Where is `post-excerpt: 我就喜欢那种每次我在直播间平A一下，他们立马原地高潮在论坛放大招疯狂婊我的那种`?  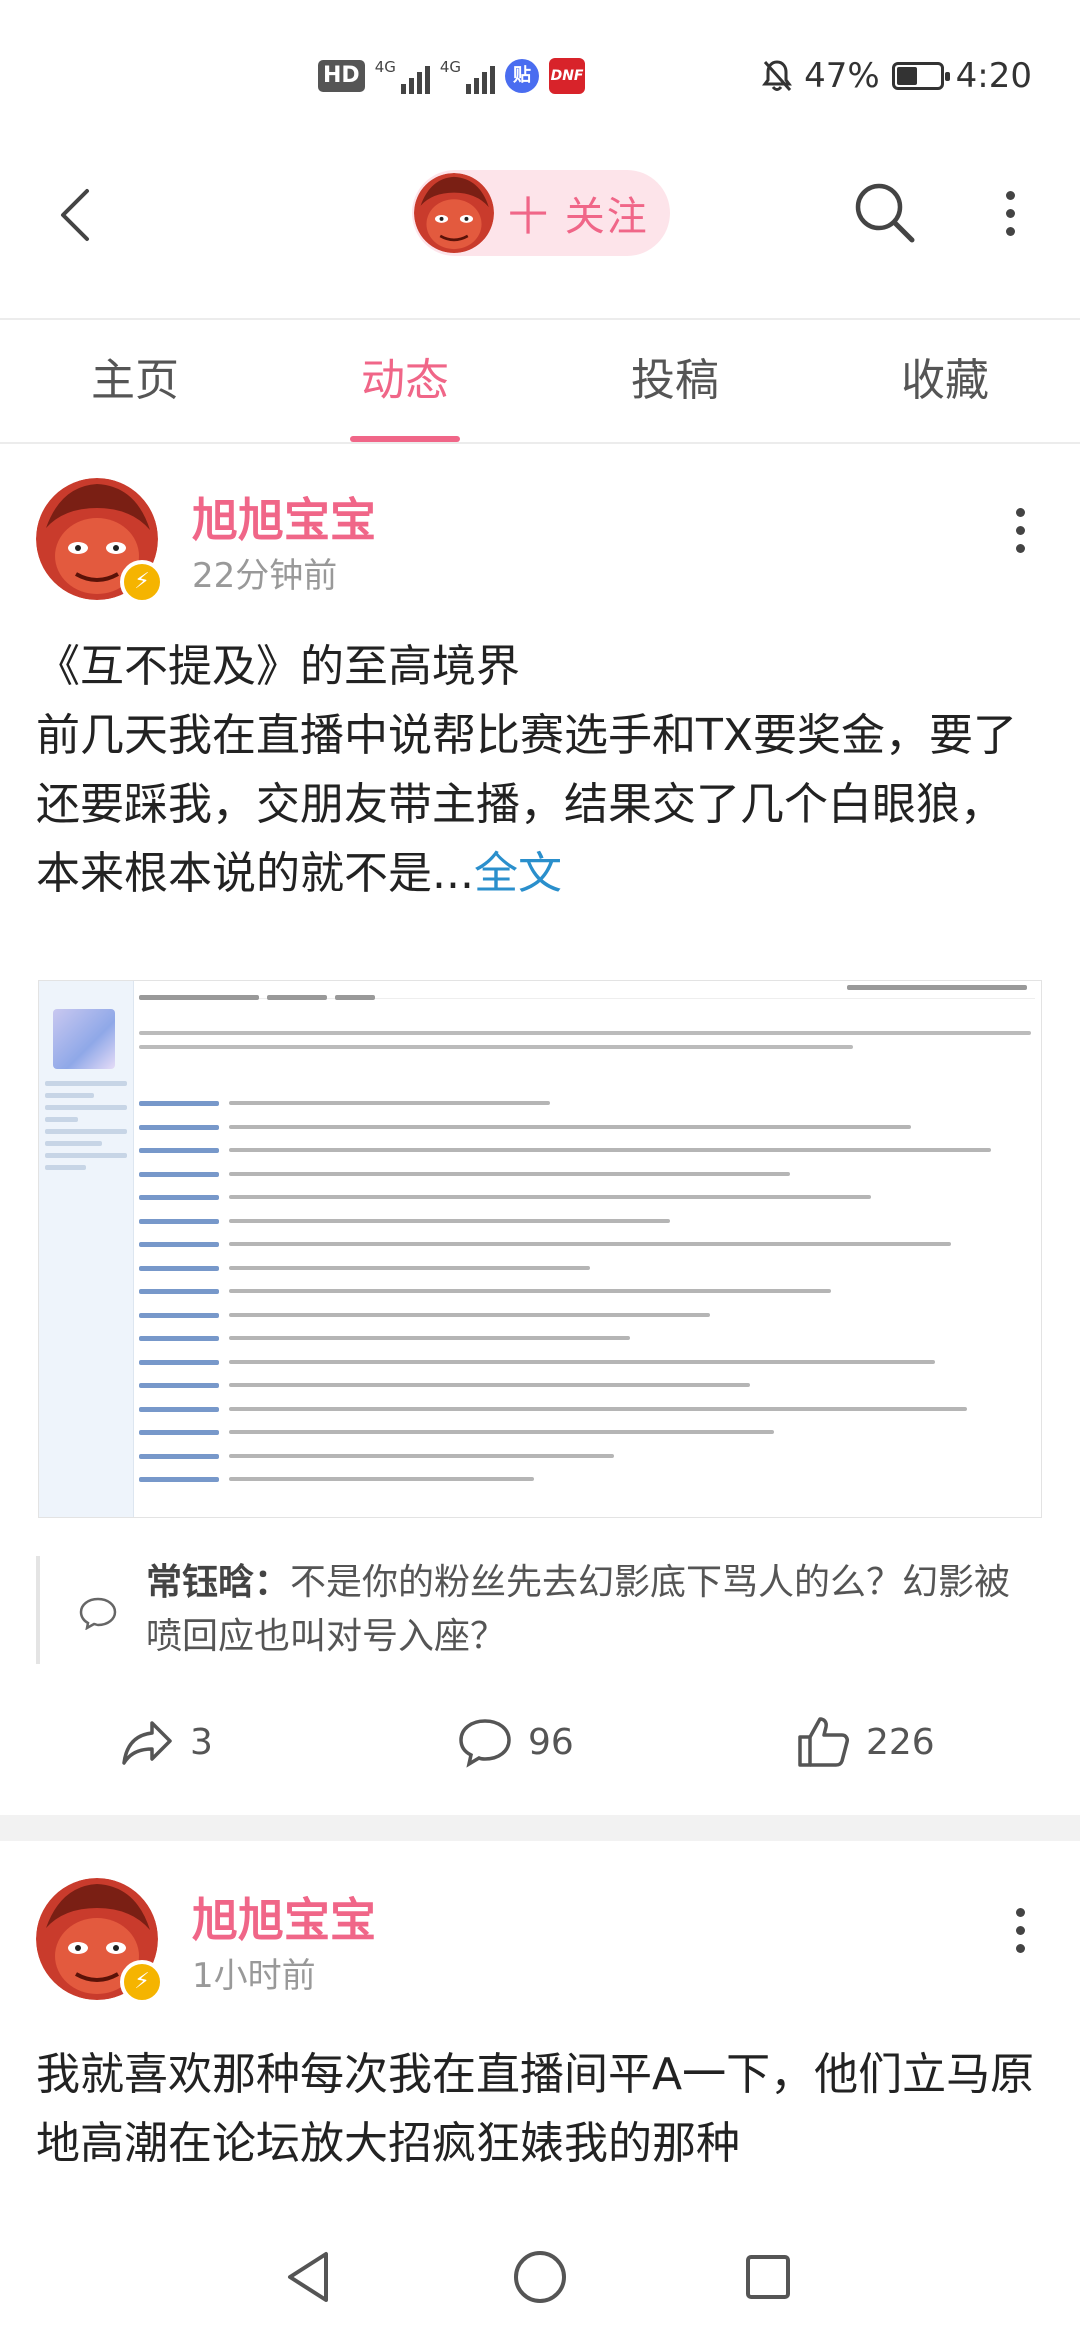
post-excerpt: 我就喜欢那种每次我在直播间平A一下，他们立马原地高潮在论坛放大招疯狂婊我的那种 is located at coordinates (535, 2109).